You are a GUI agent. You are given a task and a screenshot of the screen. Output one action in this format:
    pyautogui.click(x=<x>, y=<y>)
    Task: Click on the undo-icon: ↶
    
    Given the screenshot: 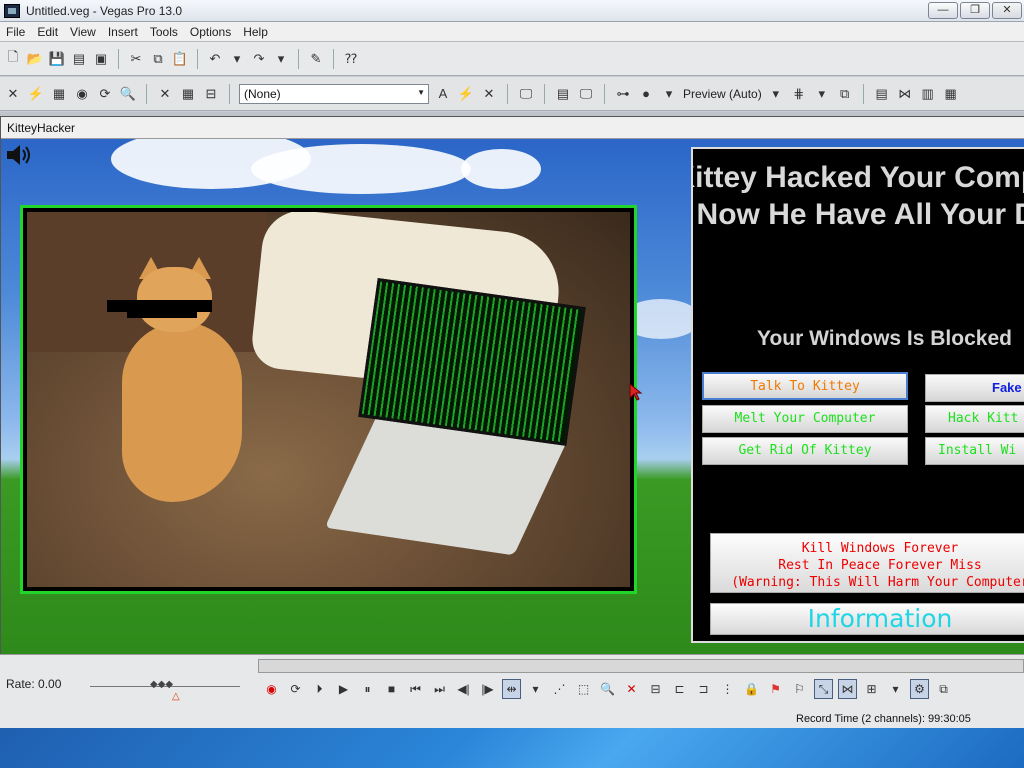 What is the action you would take?
    pyautogui.click(x=215, y=59)
    